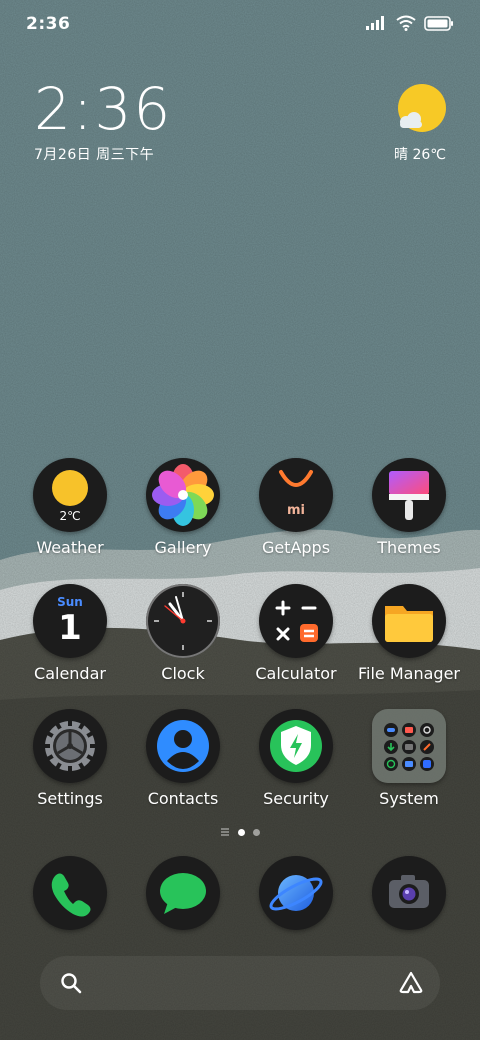 The height and width of the screenshot is (1040, 480). I want to click on app-calendar: Sun 1 Calendar, so click(70, 633).